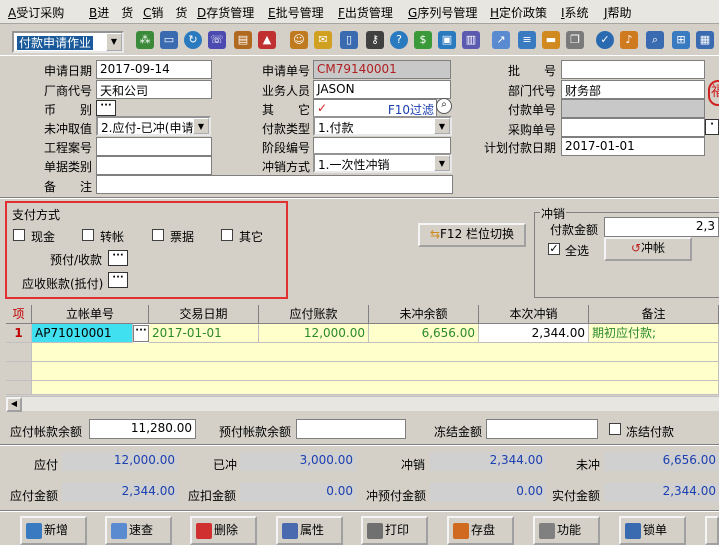  What do you see at coordinates (141, 333) in the screenshot?
I see `doc-lookup-button: ···` at bounding box center [141, 333].